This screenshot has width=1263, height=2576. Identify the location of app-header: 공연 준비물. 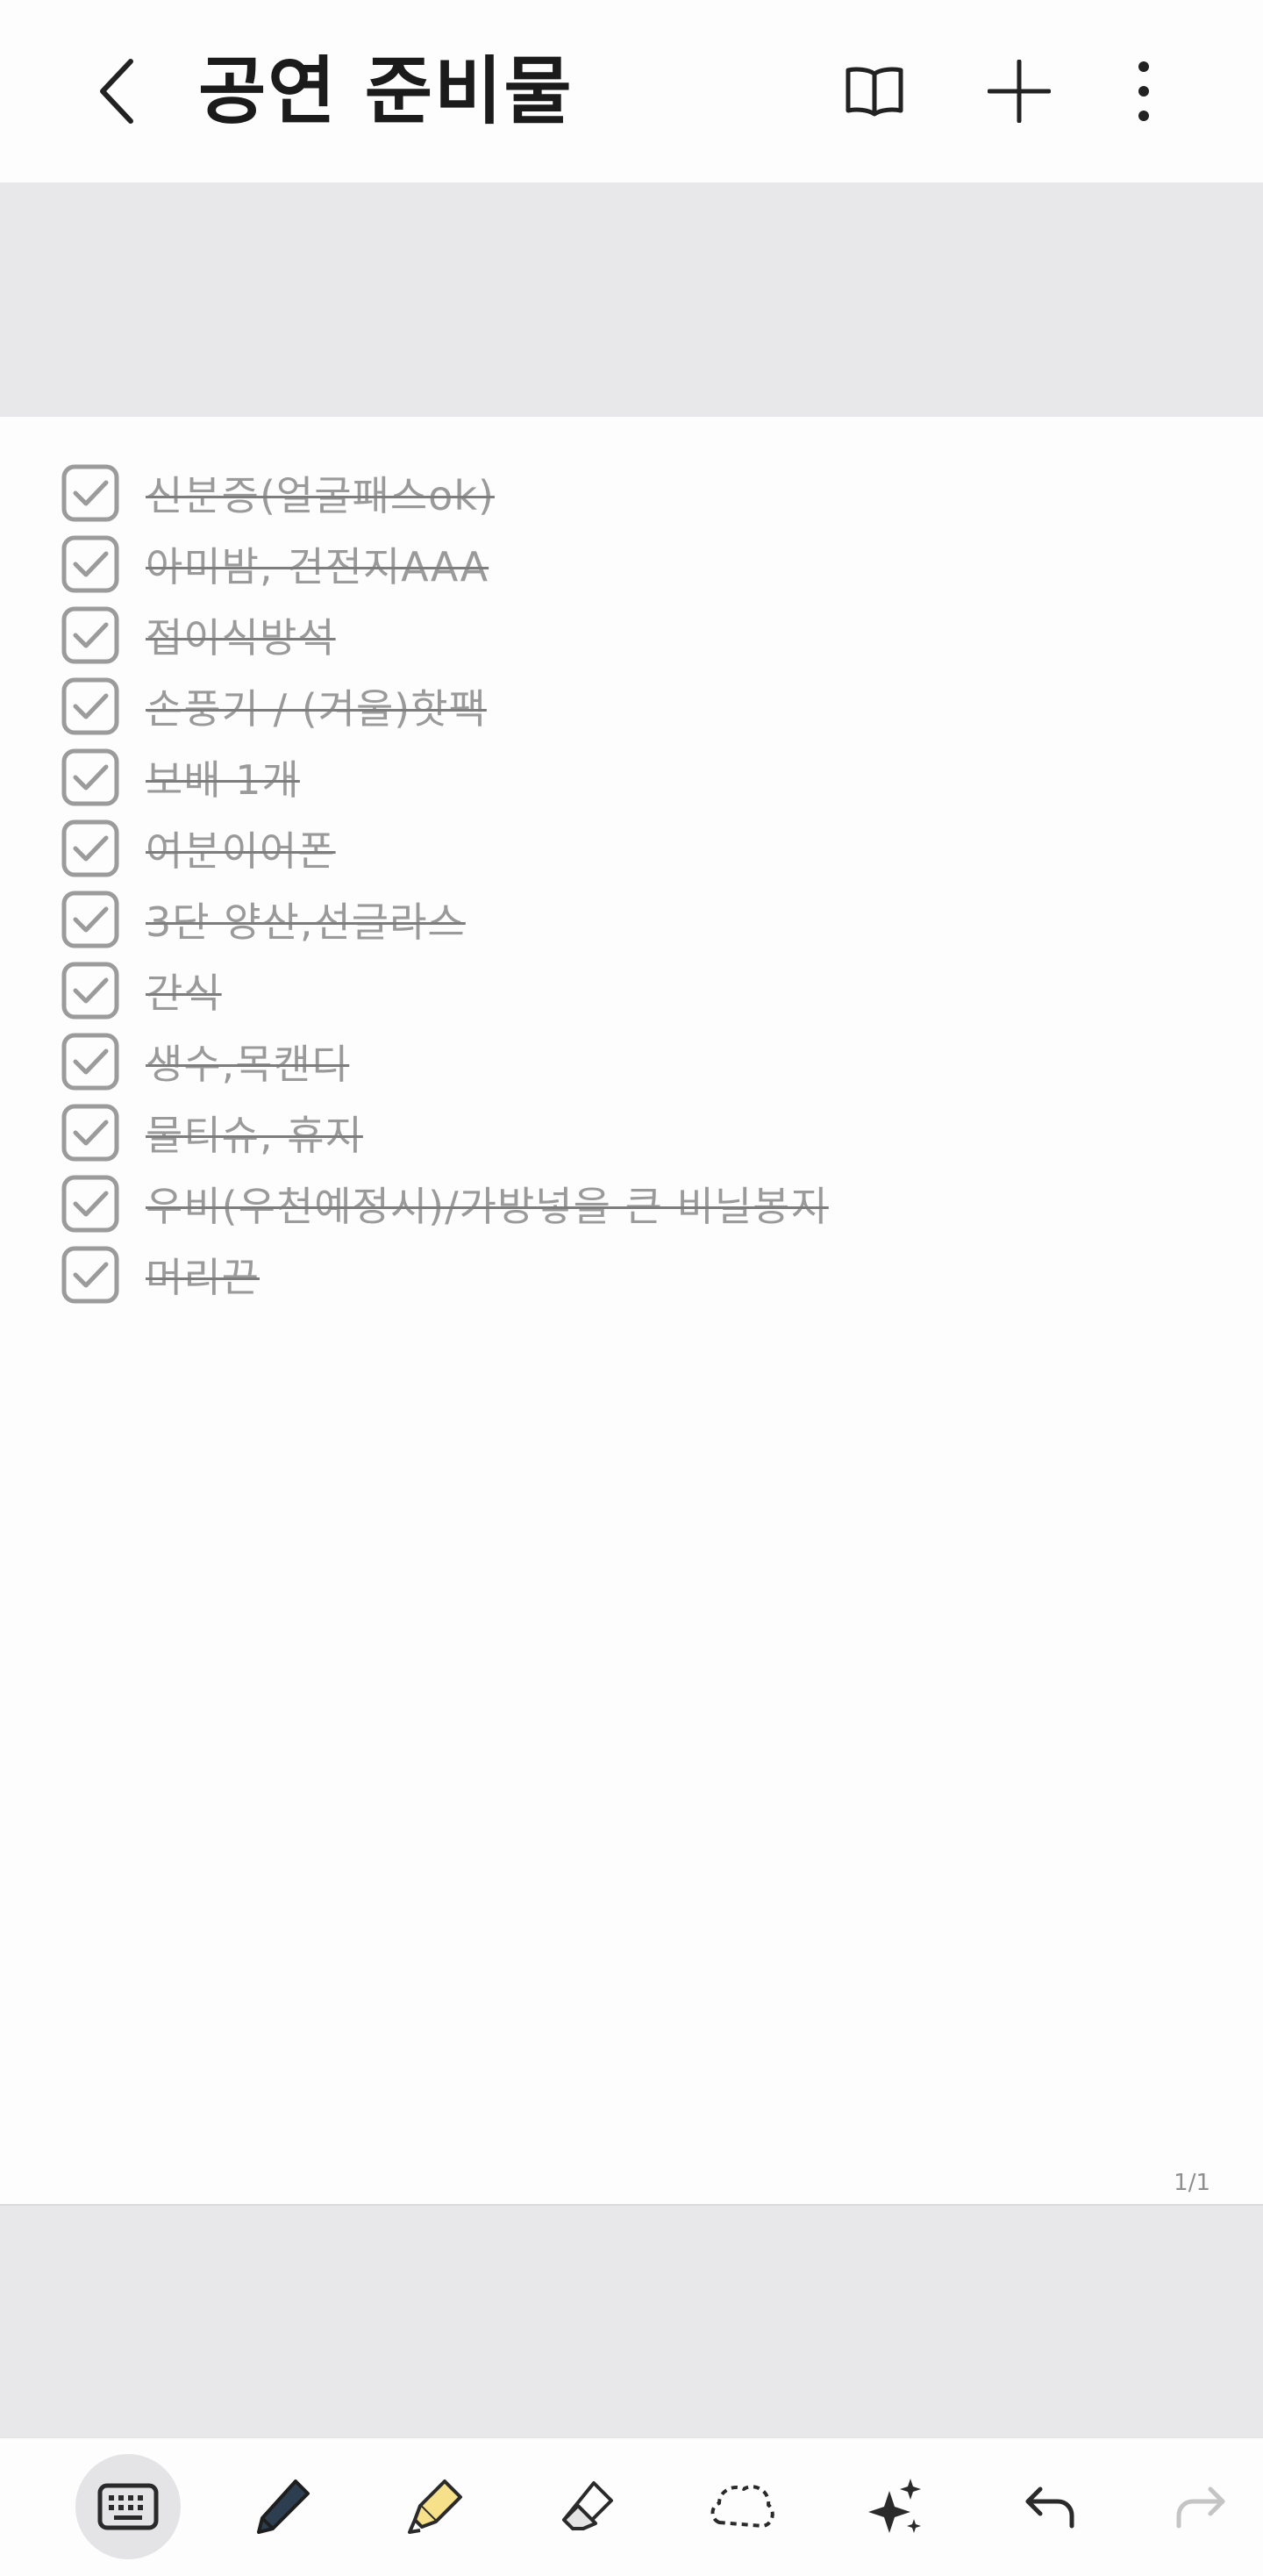
(631, 91).